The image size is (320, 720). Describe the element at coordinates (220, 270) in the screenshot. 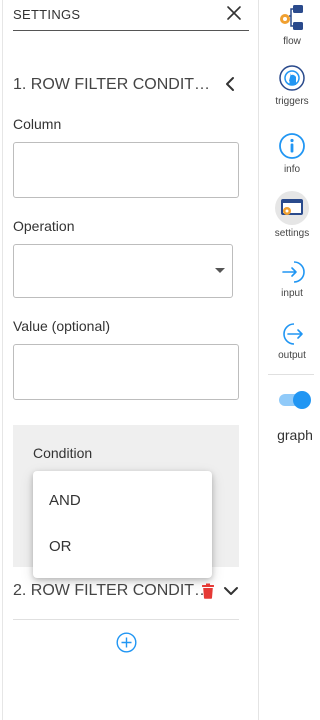

I see `caret-down-icon` at that location.